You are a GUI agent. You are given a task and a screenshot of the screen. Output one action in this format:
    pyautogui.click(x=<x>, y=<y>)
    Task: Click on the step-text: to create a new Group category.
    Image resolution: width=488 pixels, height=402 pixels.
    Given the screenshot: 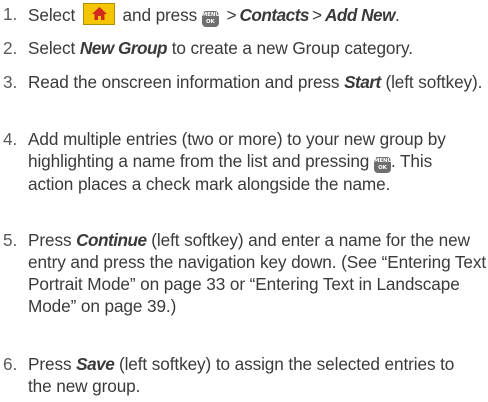 What is the action you would take?
    pyautogui.click(x=292, y=48)
    